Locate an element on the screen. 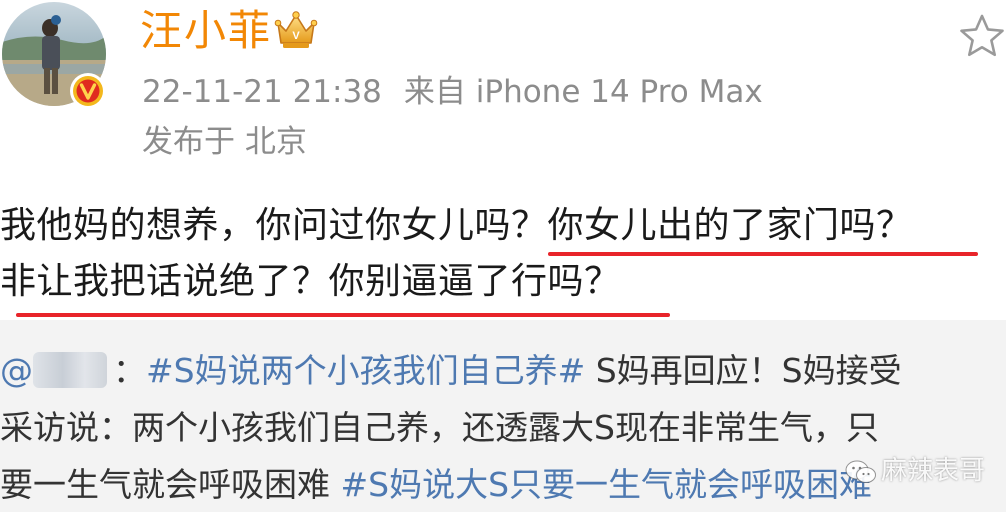  repost-colon: ： is located at coordinates (129, 370).